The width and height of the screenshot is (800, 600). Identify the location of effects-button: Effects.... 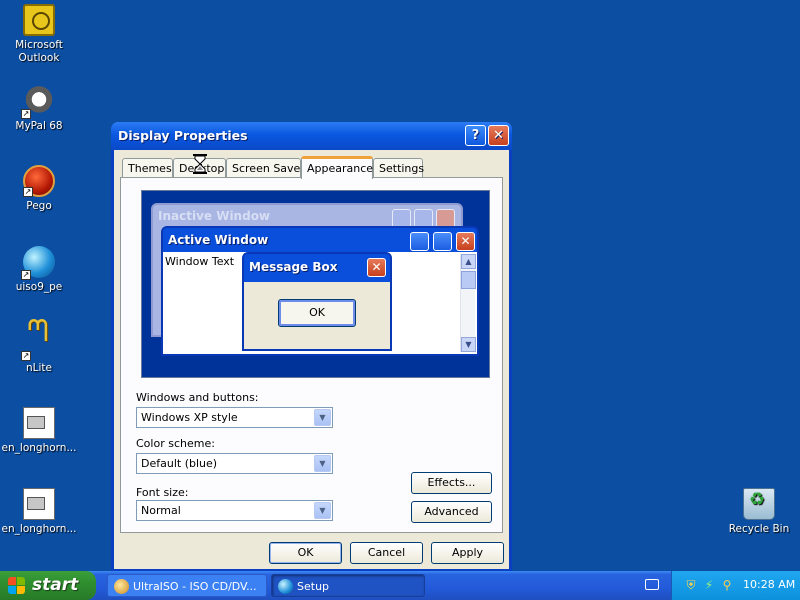
(451, 483).